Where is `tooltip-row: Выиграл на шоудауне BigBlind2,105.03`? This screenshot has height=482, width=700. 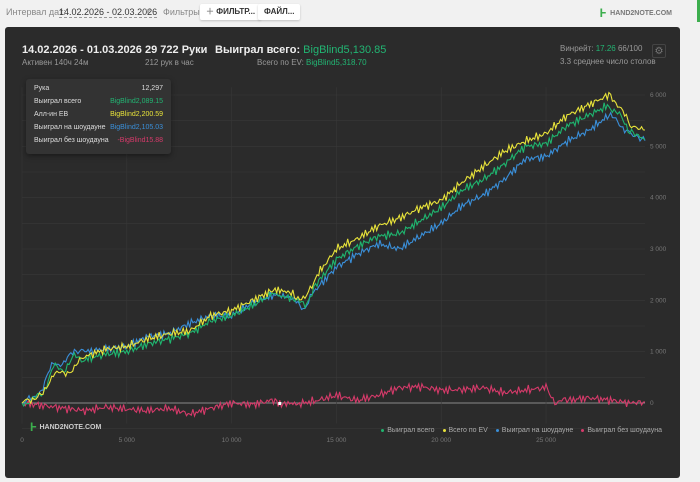
tooltip-row: Выиграл на шоудауне BigBlind2,105.03 is located at coordinates (98, 130).